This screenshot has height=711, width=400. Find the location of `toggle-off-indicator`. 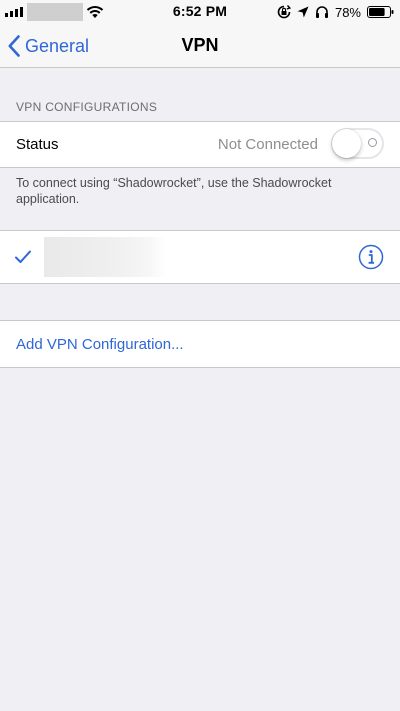

toggle-off-indicator is located at coordinates (372, 142).